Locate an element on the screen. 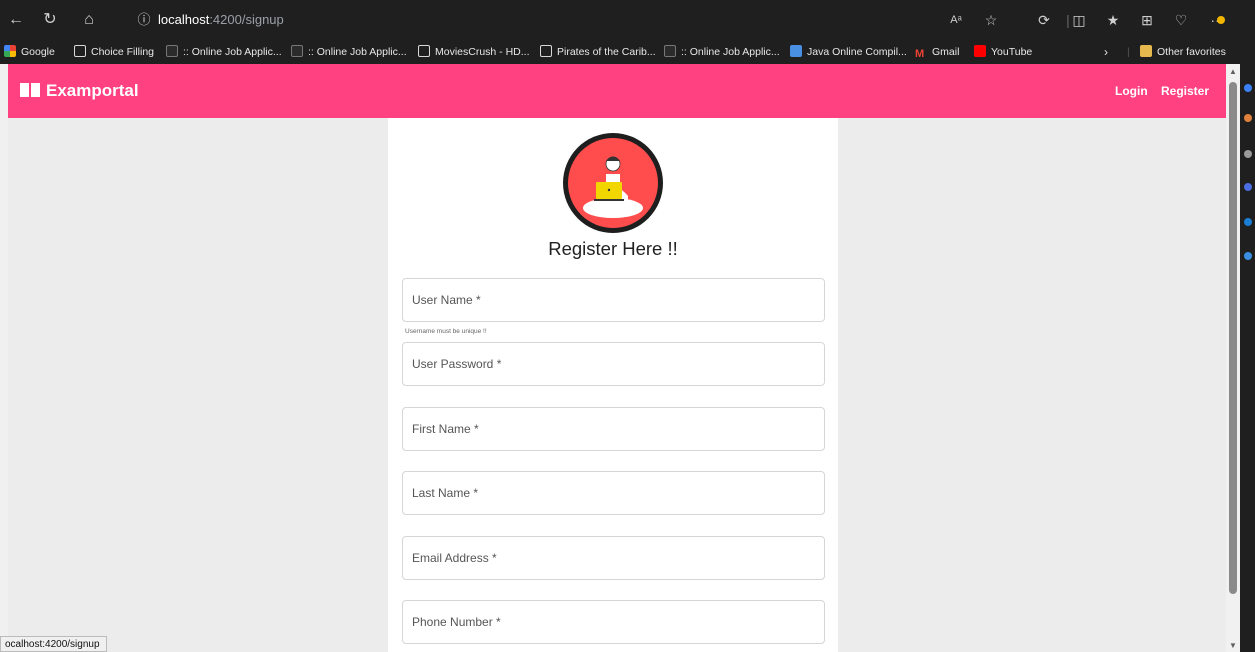 This screenshot has width=1255, height=652. link-status-bar: ocalhost:4200/signup is located at coordinates (53, 644).